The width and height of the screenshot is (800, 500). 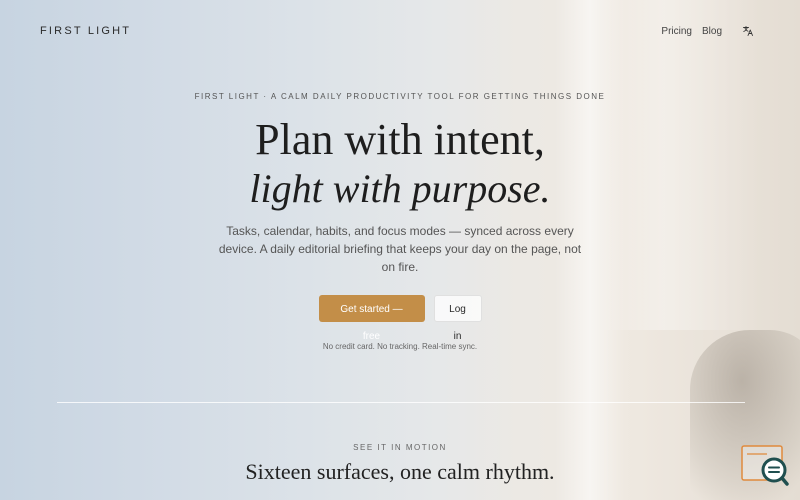 What do you see at coordinates (371, 318) in the screenshot?
I see `get-started-button: Get started — free` at bounding box center [371, 318].